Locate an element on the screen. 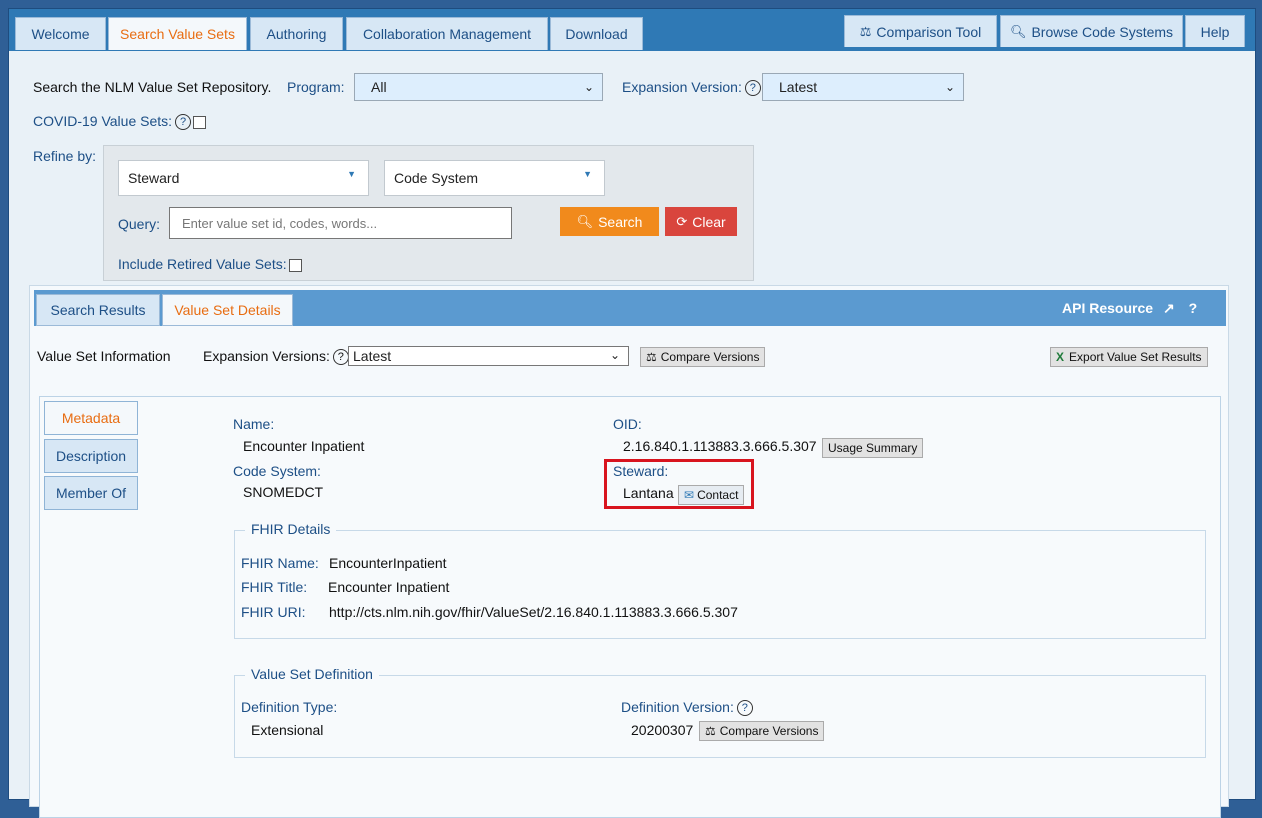 The image size is (1262, 818). comparison-tool-button: ⚖ Comparison Tool is located at coordinates (920, 31).